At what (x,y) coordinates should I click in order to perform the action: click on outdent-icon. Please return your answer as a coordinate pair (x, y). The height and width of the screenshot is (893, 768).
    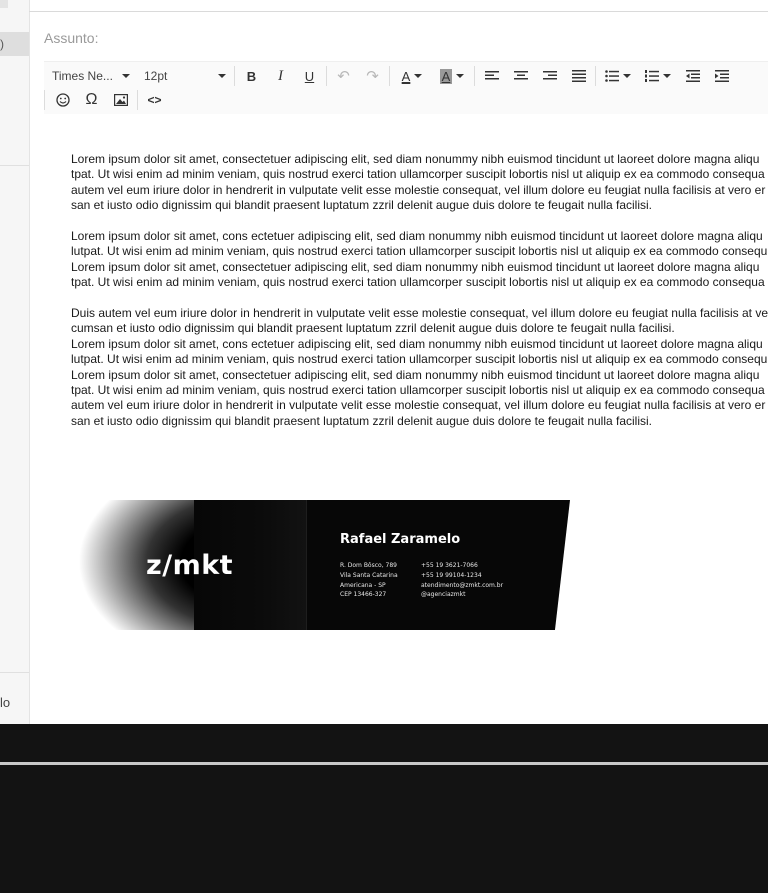
    Looking at the image, I should click on (692, 76).